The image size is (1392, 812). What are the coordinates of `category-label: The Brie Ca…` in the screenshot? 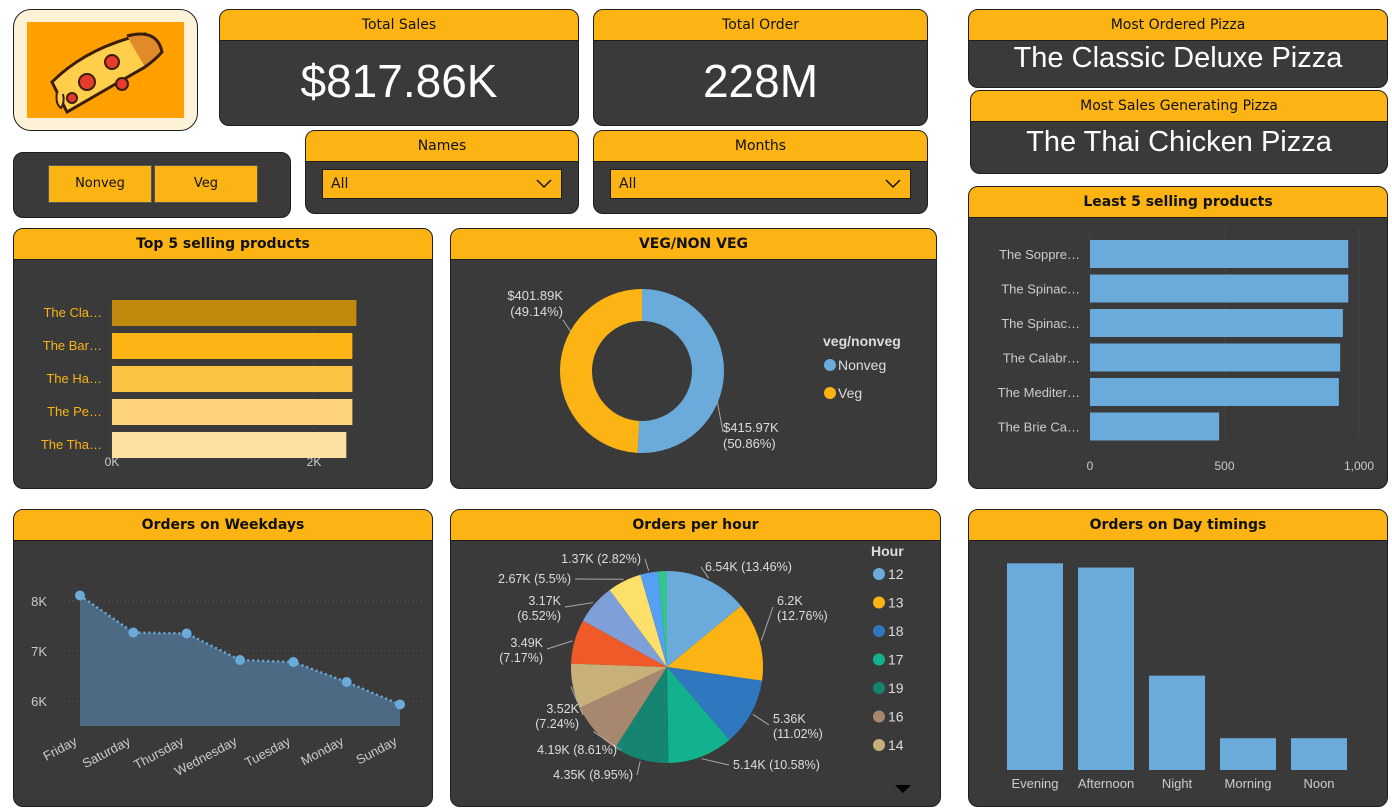 It's located at (1039, 427).